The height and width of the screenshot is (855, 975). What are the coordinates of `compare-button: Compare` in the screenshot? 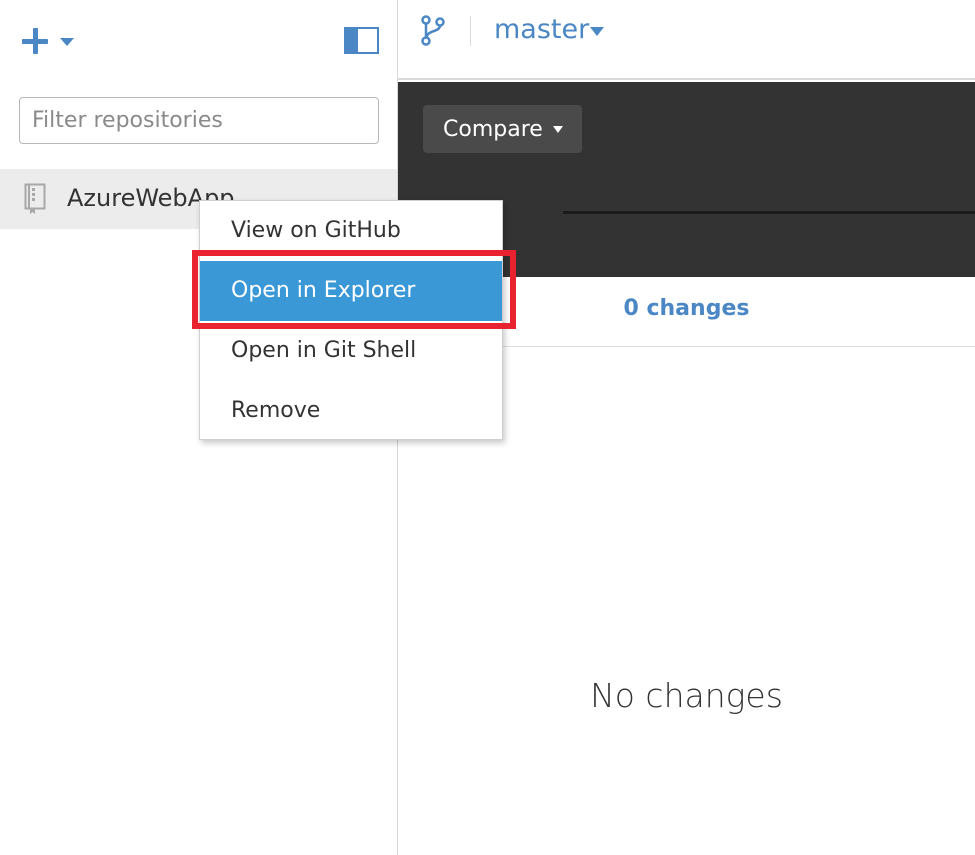 It's located at (502, 129).